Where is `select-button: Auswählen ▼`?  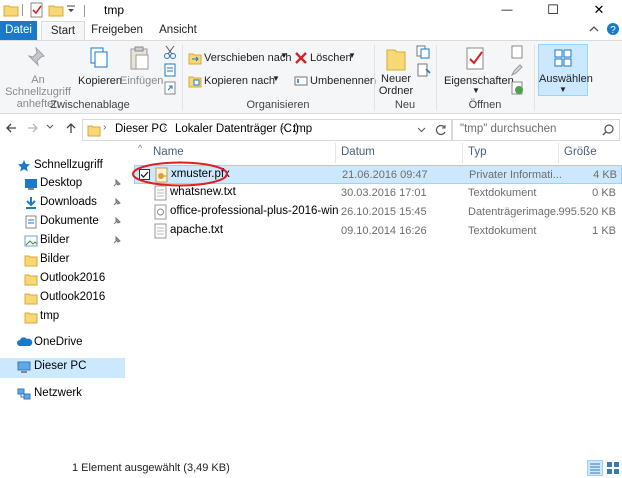 select-button: Auswählen ▼ is located at coordinates (565, 70).